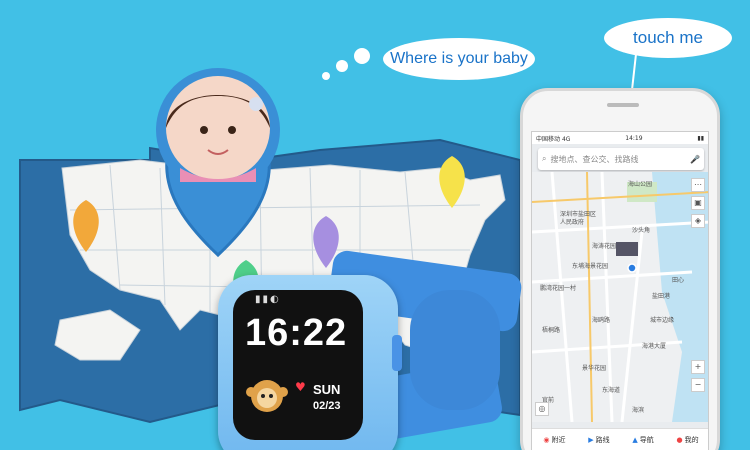  What do you see at coordinates (594, 159) in the screenshot?
I see `search-placeholder: 搜地点、查公交、找路线` at bounding box center [594, 159].